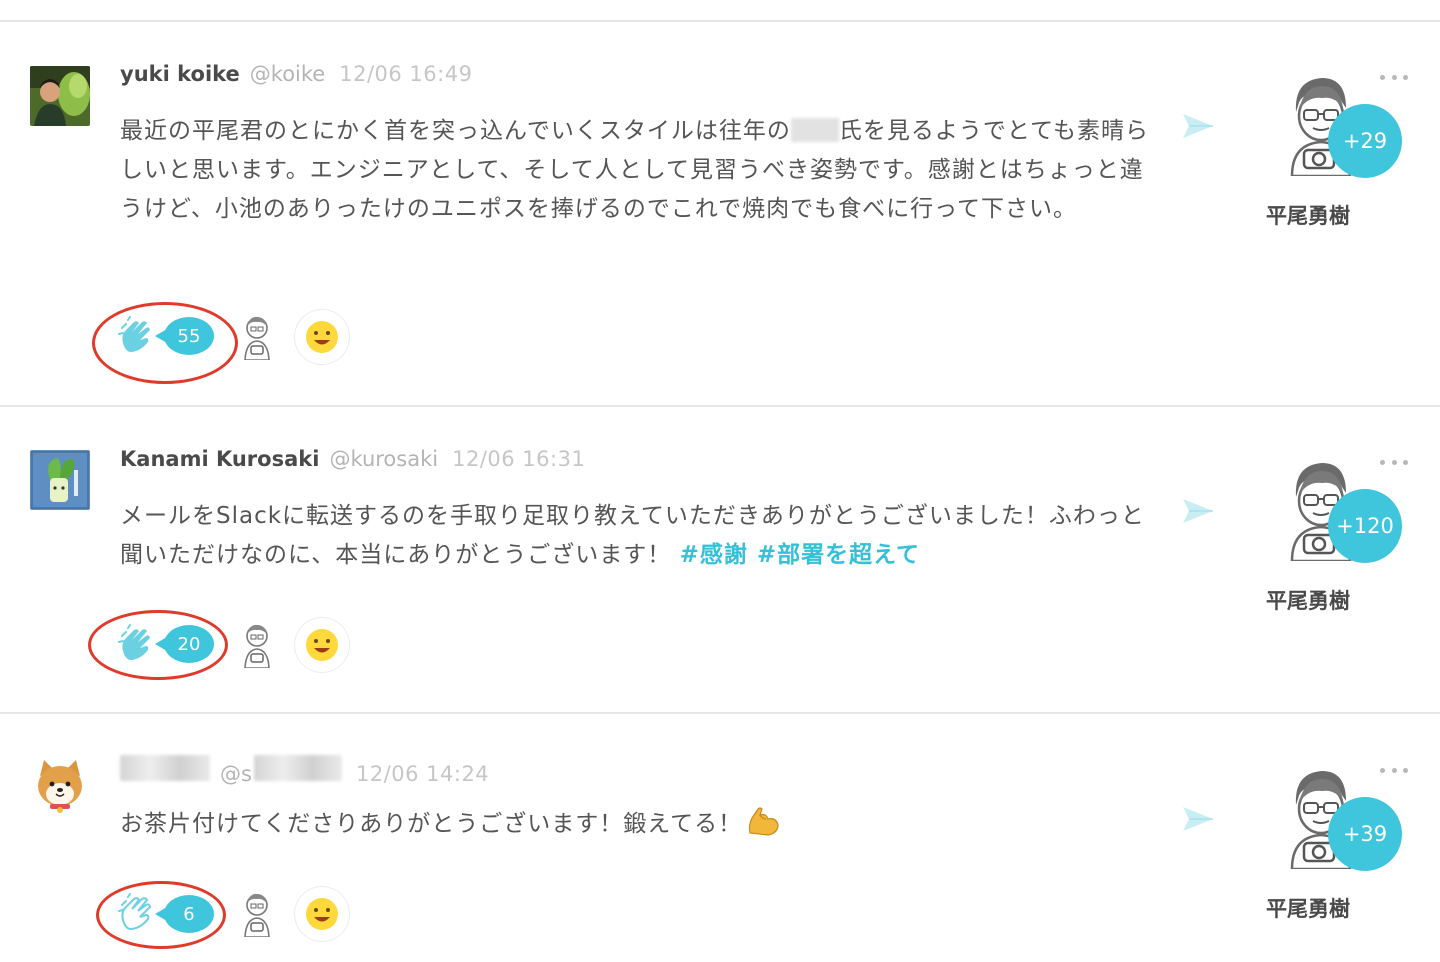  What do you see at coordinates (800, 555) in the screenshot?
I see `hashtag-link: #感謝 #部署を超えて` at bounding box center [800, 555].